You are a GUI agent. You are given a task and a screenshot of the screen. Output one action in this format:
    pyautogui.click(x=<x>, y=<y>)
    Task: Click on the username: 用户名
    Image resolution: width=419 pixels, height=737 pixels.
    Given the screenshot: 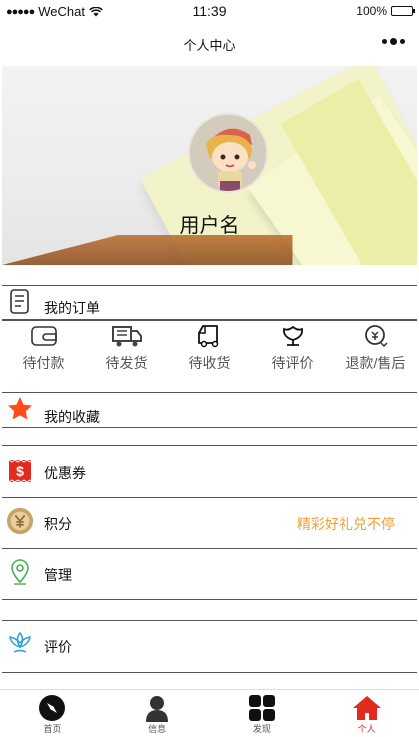 What is the action you would take?
    pyautogui.click(x=209, y=226)
    